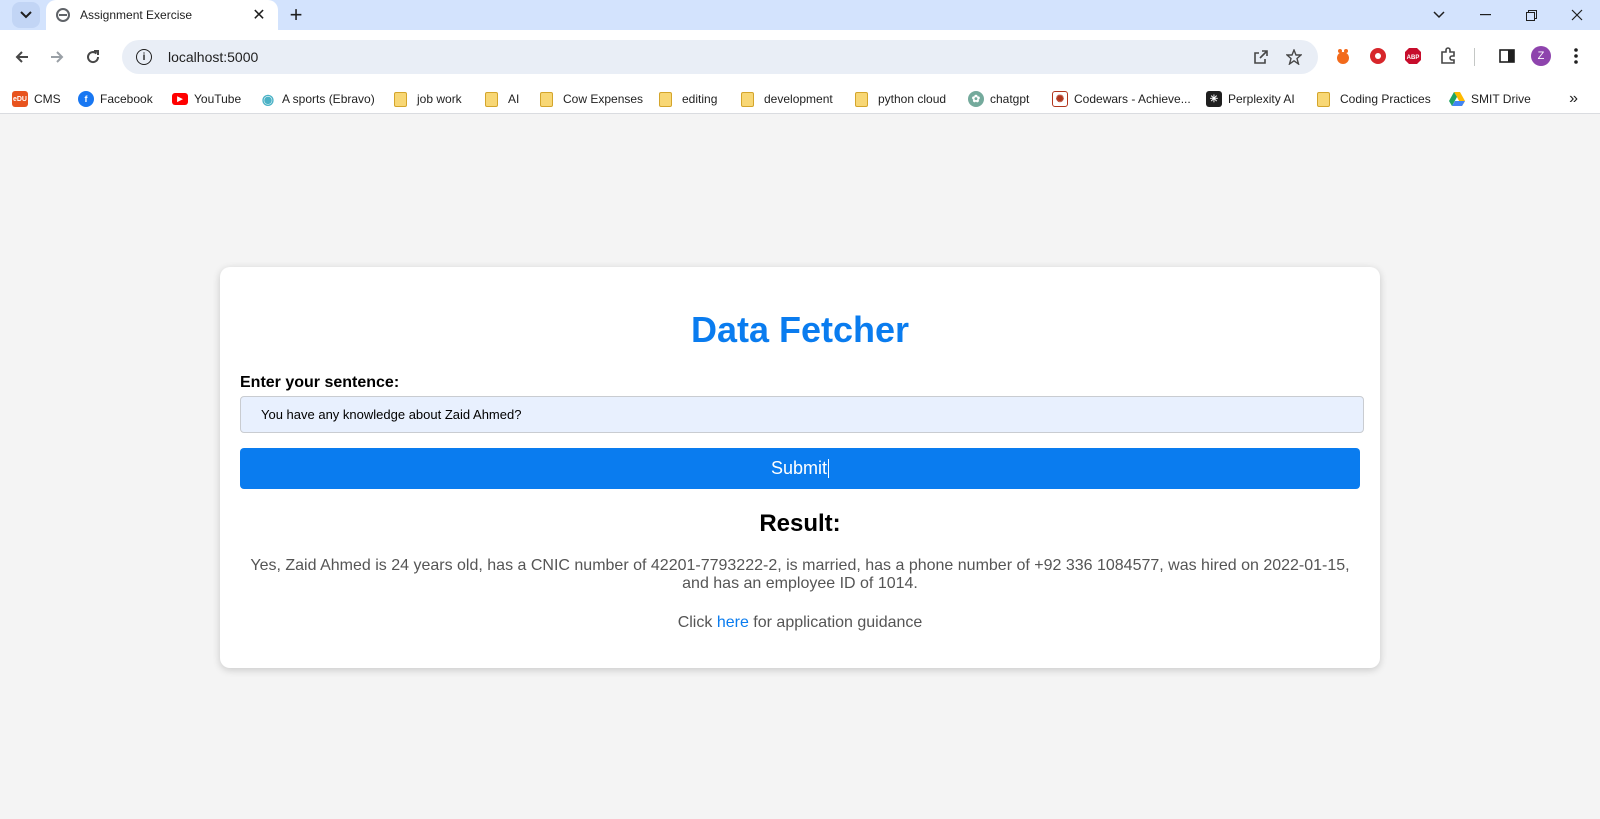 This screenshot has width=1600, height=819. What do you see at coordinates (800, 523) in the screenshot?
I see `result-heading: Result:` at bounding box center [800, 523].